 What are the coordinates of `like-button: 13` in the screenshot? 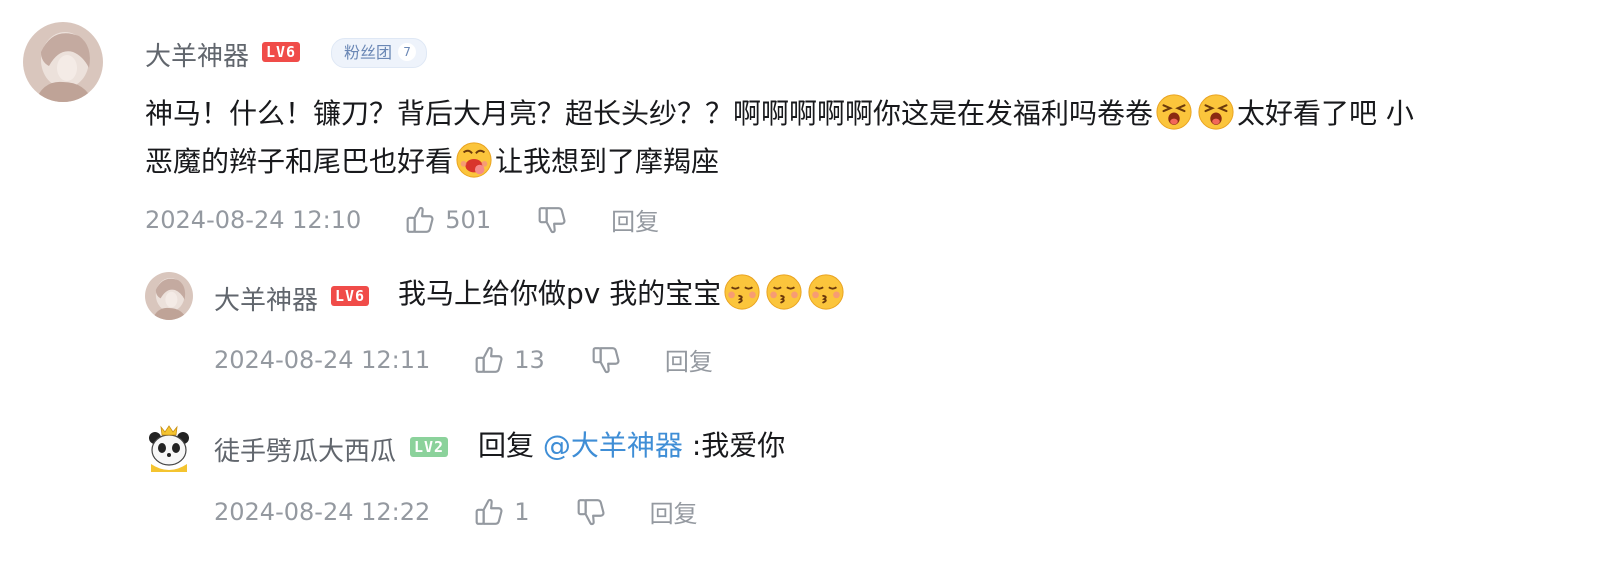 It's located at (509, 360).